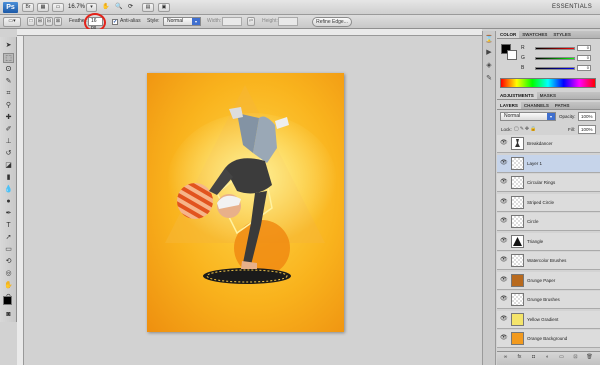 The image size is (600, 365). What do you see at coordinates (8, 46) in the screenshot?
I see `move-tool-icon: ➤` at bounding box center [8, 46].